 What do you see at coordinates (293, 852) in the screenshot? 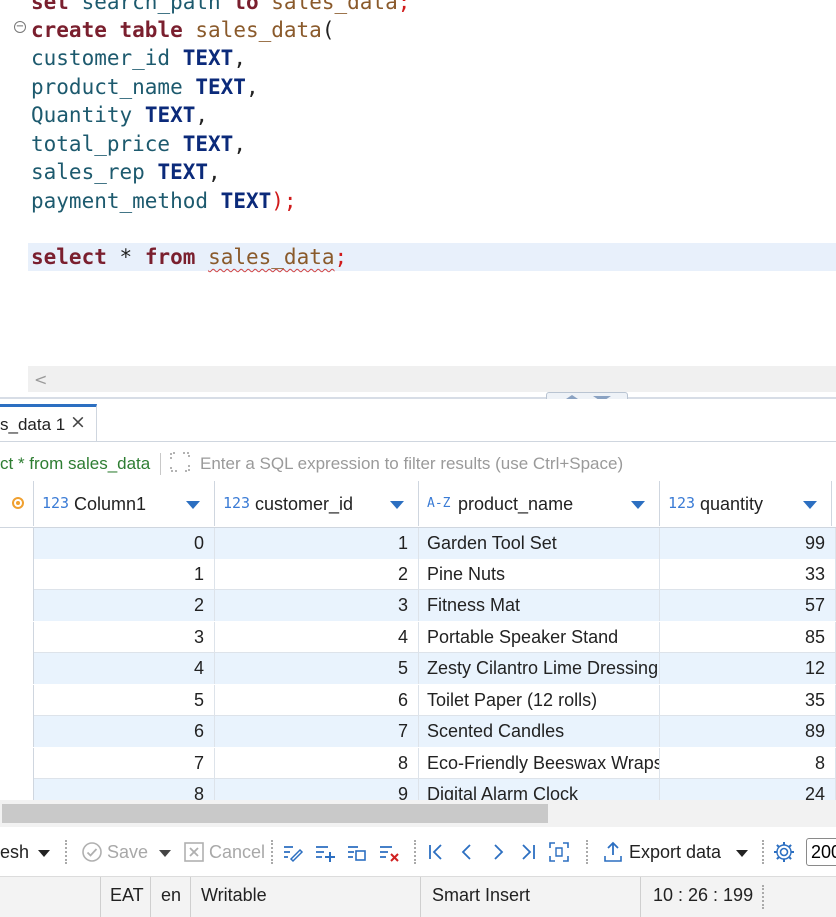
I see `edit-row-icon` at bounding box center [293, 852].